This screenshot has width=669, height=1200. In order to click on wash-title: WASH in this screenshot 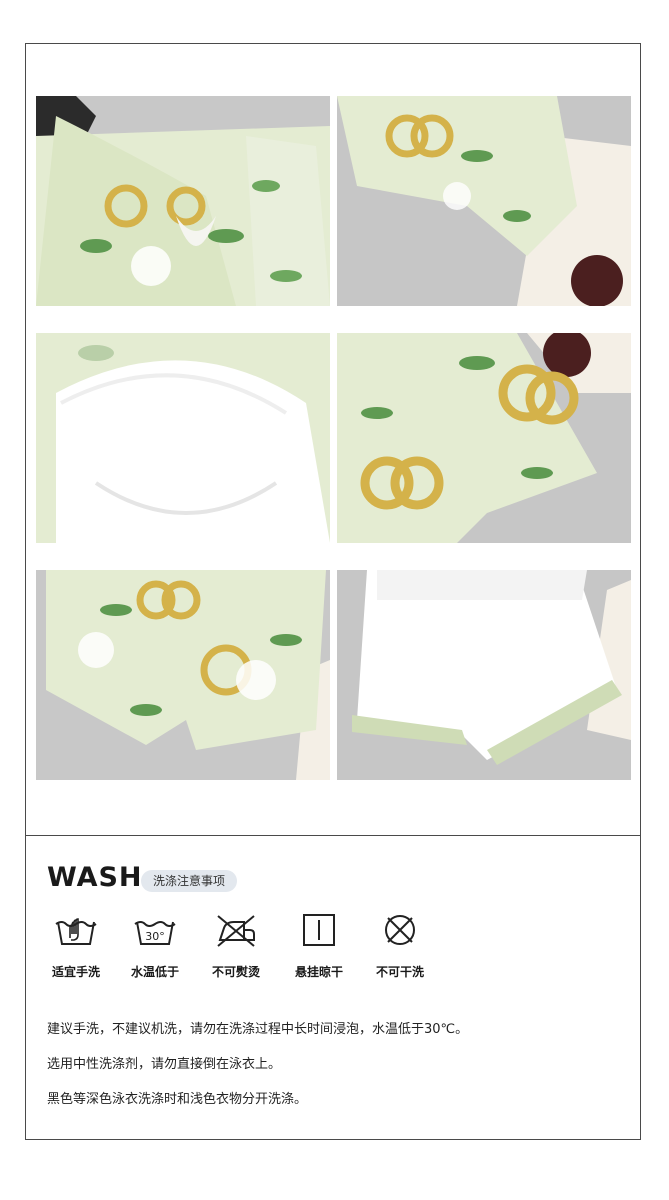, I will do `click(95, 877)`.